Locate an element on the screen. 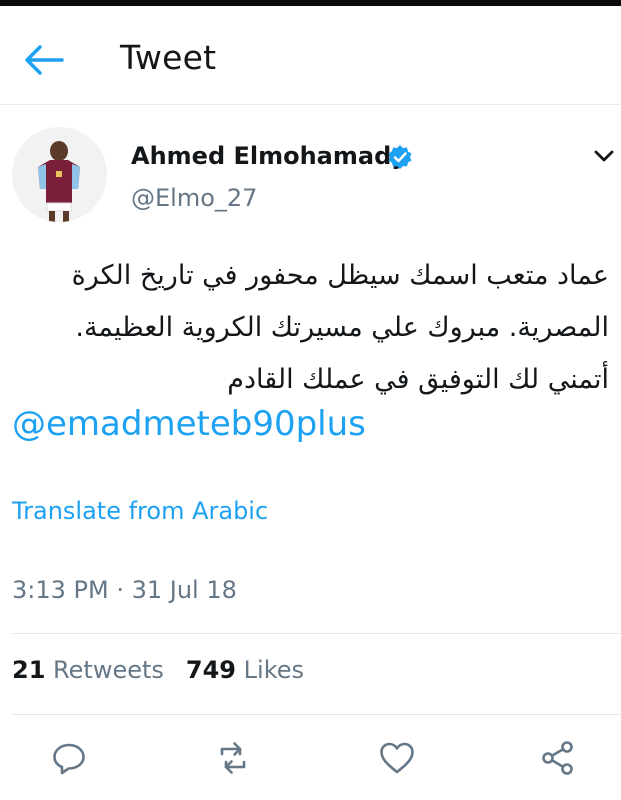  likes-count: 749 is located at coordinates (211, 670).